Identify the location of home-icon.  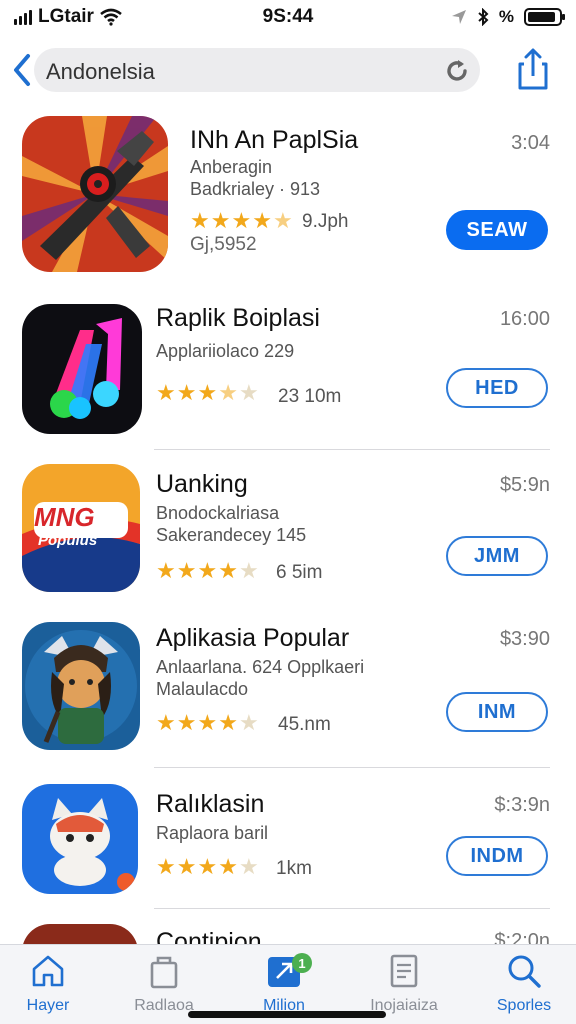
(48, 971).